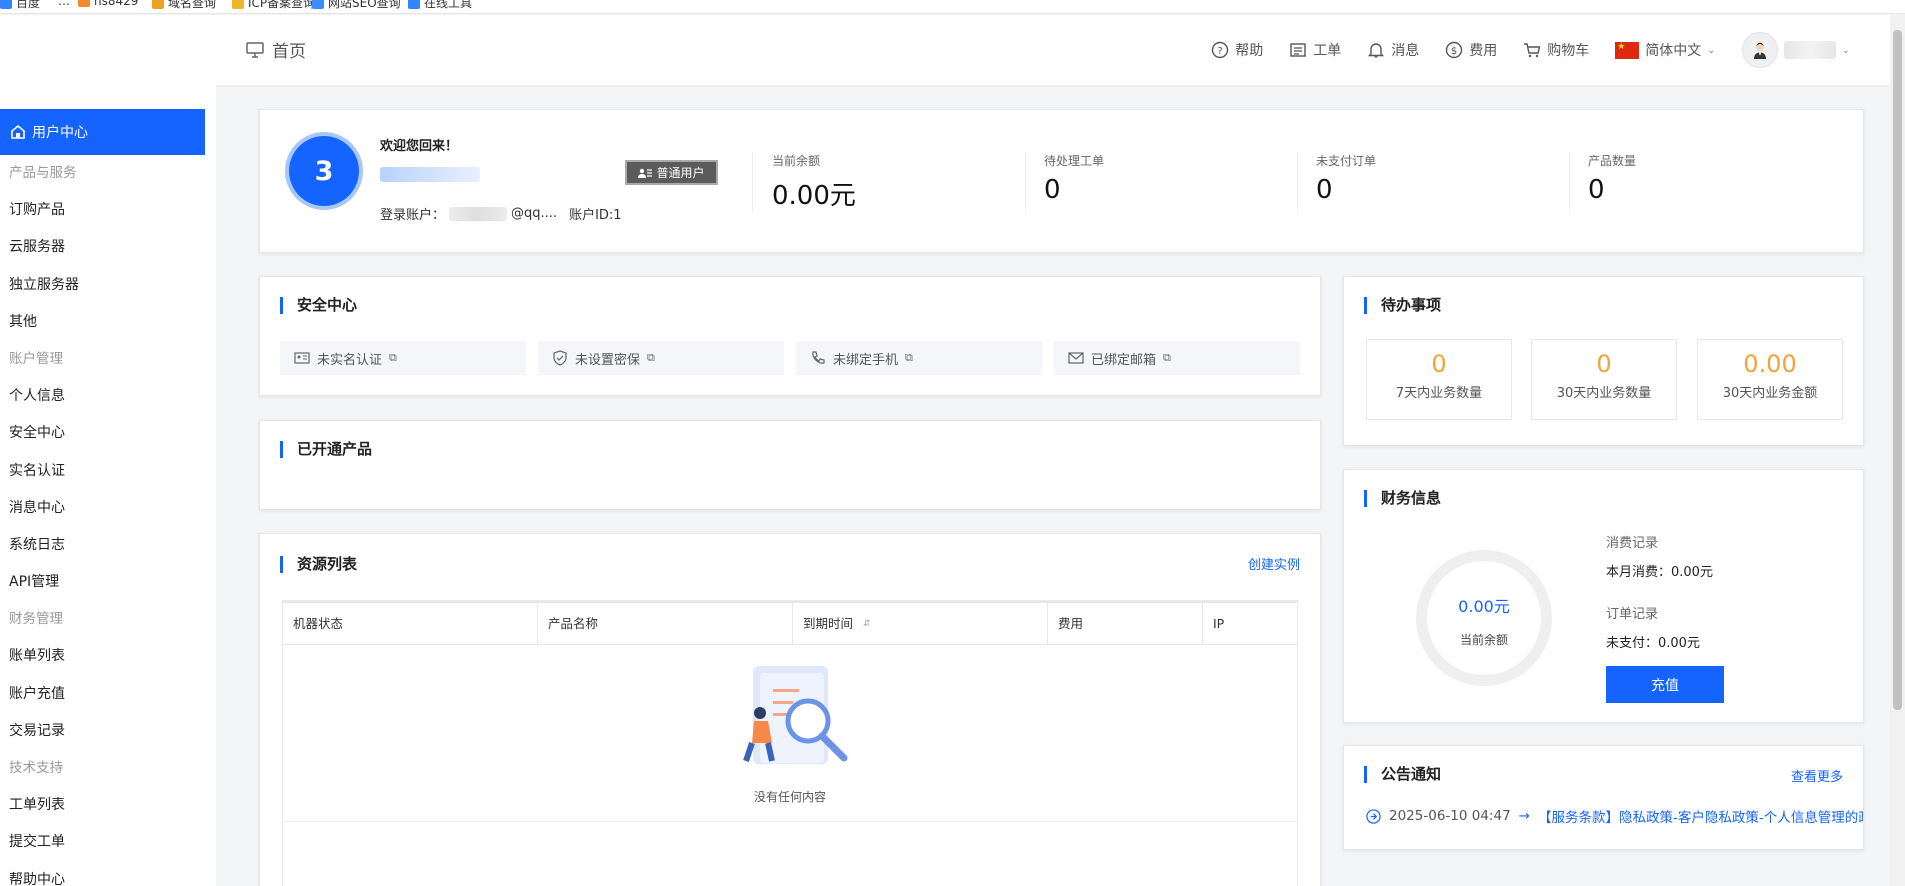  Describe the element at coordinates (36, 619) in the screenshot. I see `sidebar-section-header: 财务管理` at that location.